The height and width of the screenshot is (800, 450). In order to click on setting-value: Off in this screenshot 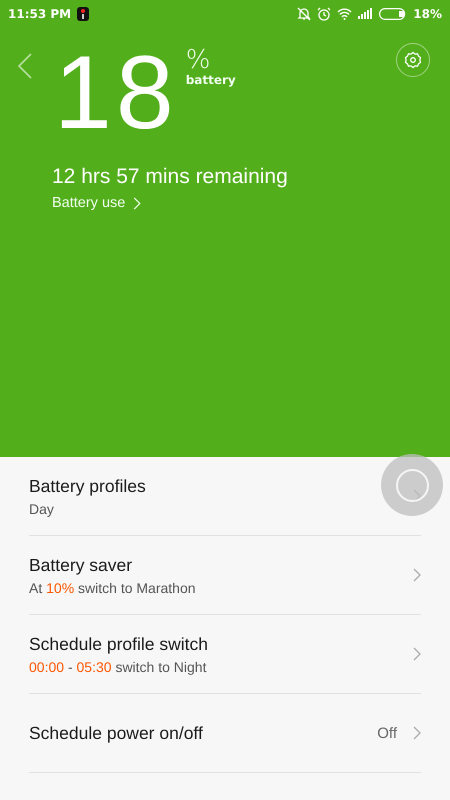, I will do `click(387, 733)`.